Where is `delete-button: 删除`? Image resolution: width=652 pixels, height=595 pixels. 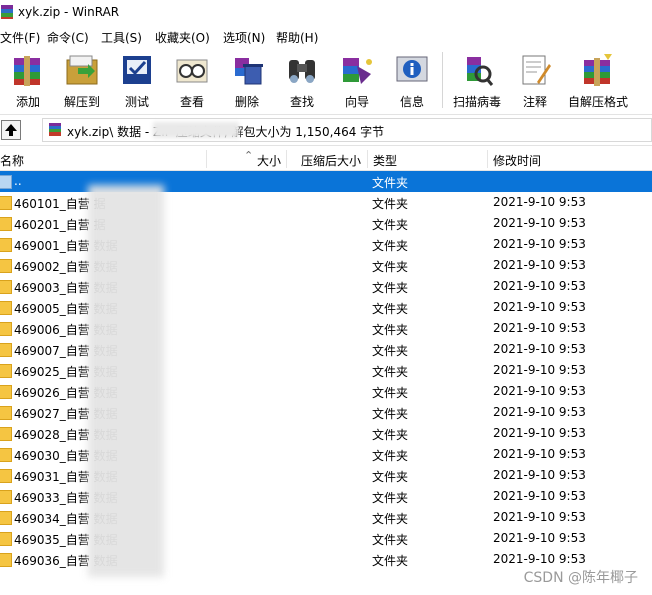
delete-button: 删除 is located at coordinates (247, 80).